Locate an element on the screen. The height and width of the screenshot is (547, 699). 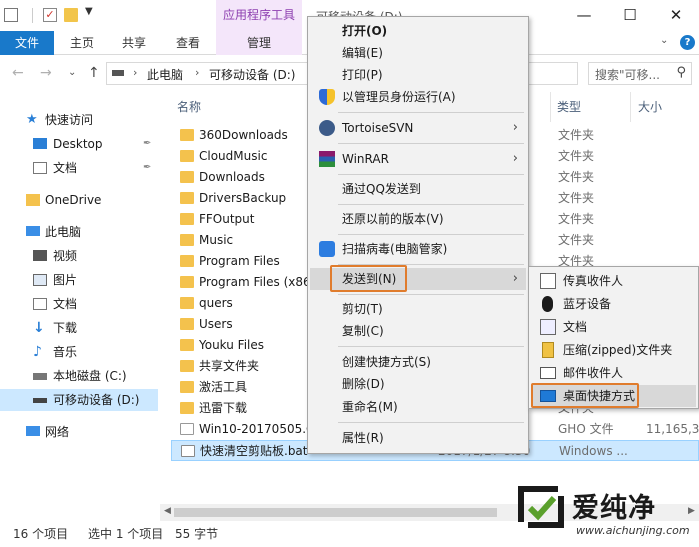
file-name: DriversBackup is located at coordinates (243, 198).